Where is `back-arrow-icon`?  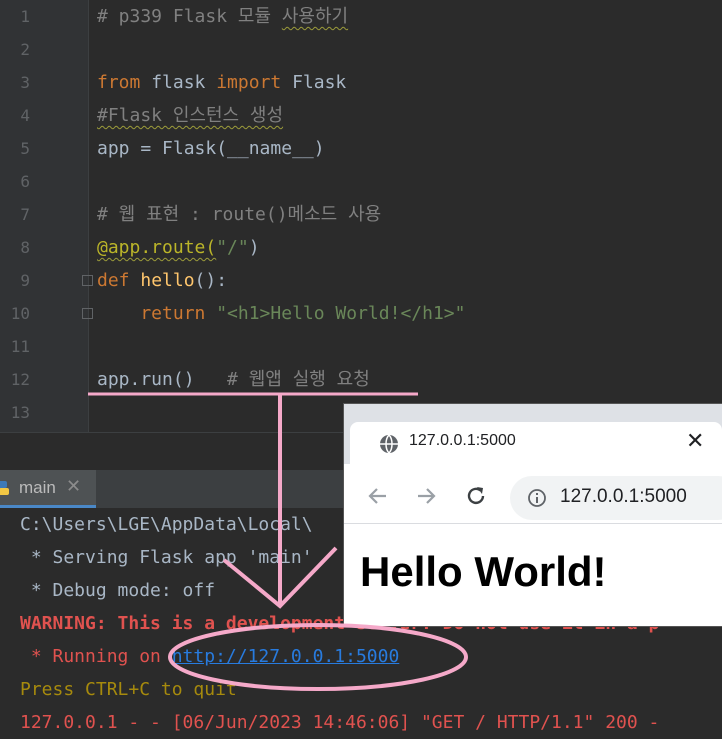
back-arrow-icon is located at coordinates (378, 496).